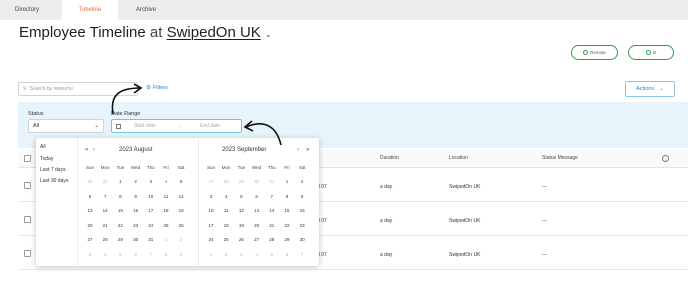 The height and width of the screenshot is (287, 688). What do you see at coordinates (665, 158) in the screenshot?
I see `gear-icon` at bounding box center [665, 158].